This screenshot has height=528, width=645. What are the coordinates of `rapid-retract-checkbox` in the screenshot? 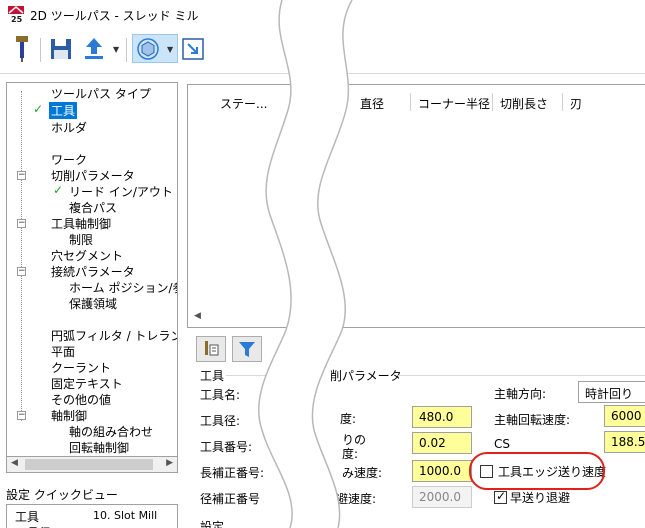 It's located at (500, 496).